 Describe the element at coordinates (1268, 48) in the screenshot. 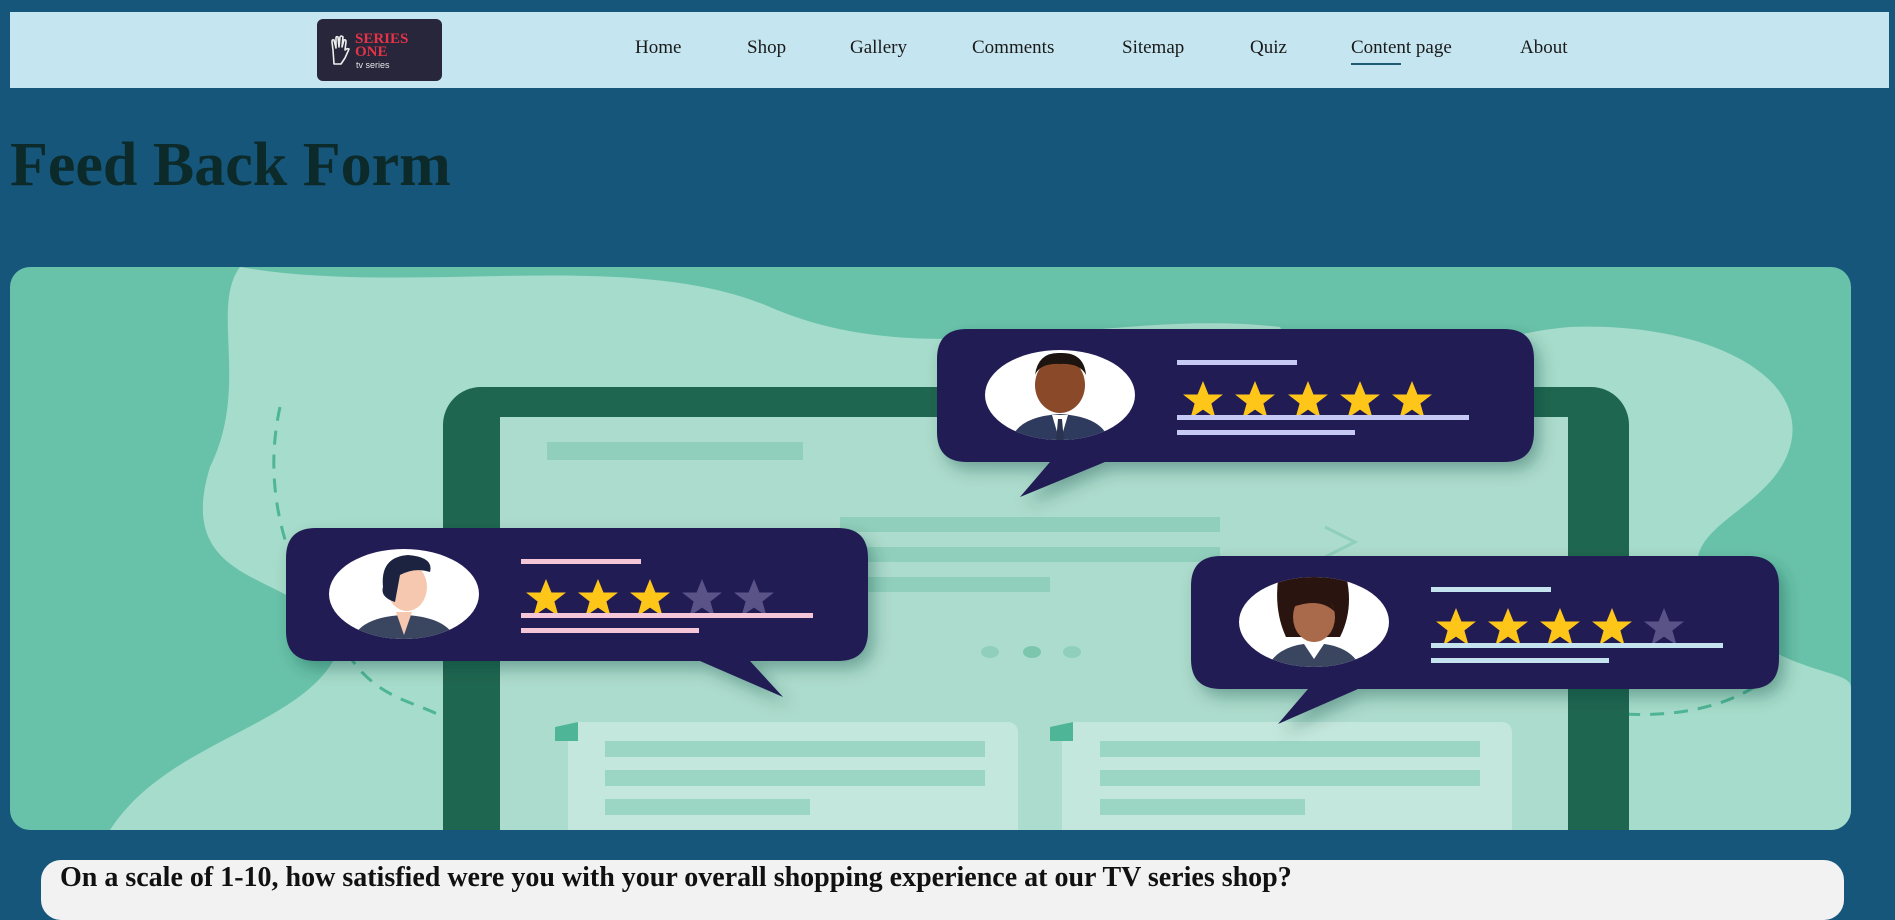

I see `nav-quiz: Quiz` at that location.